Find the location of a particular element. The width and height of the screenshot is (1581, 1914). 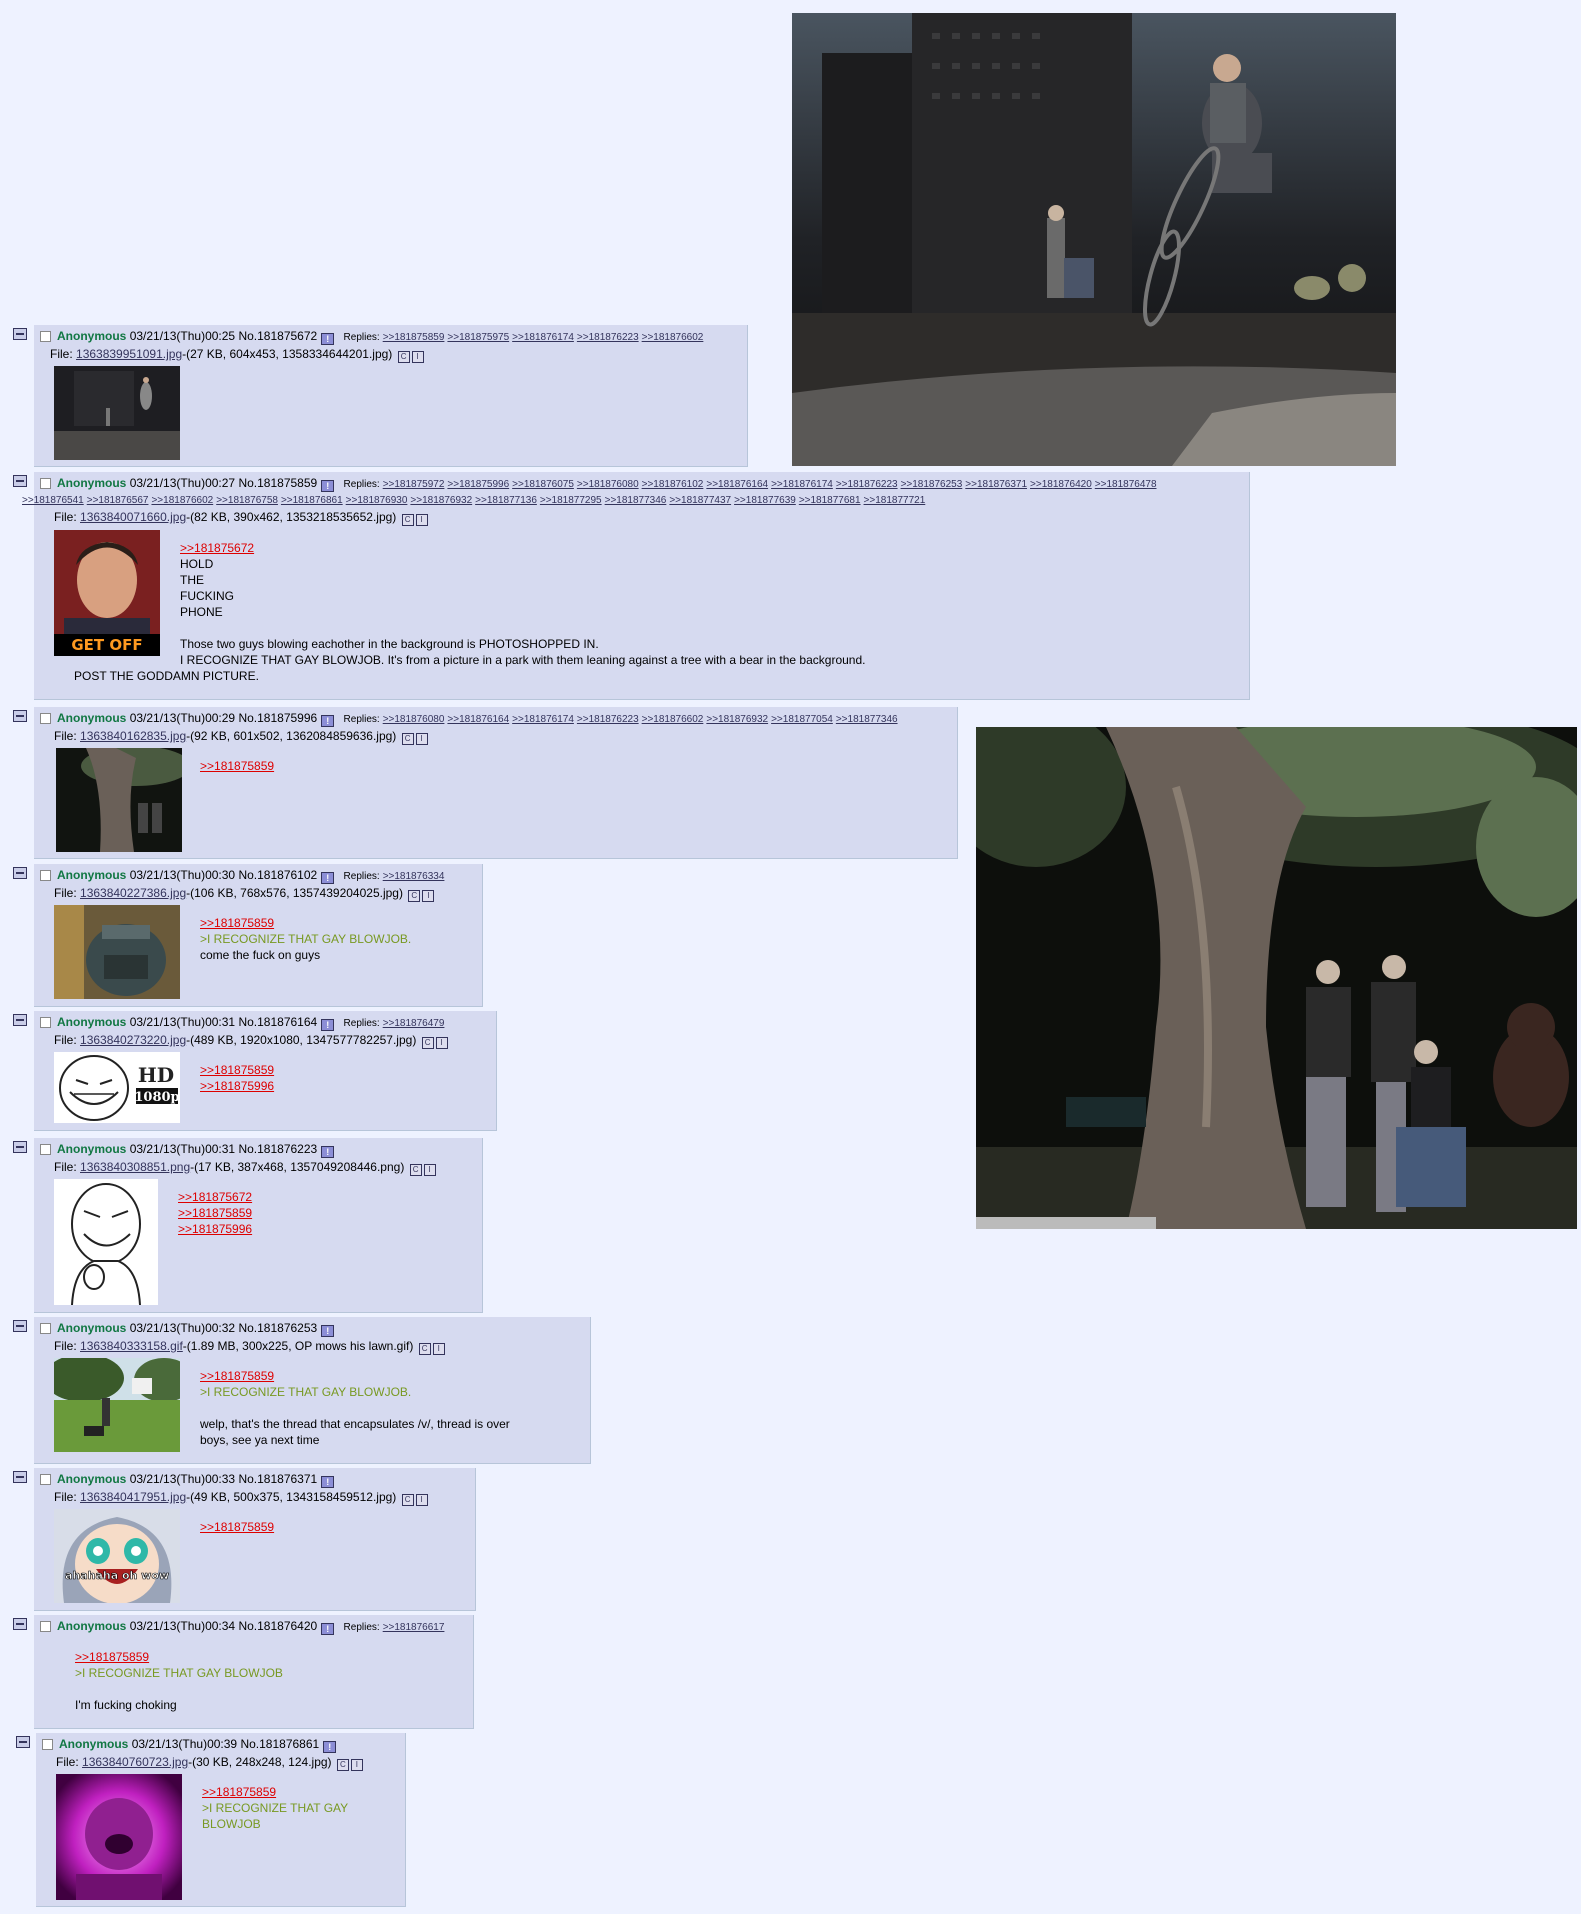

file-link: 1363840760723.jpg is located at coordinates (135, 1762).